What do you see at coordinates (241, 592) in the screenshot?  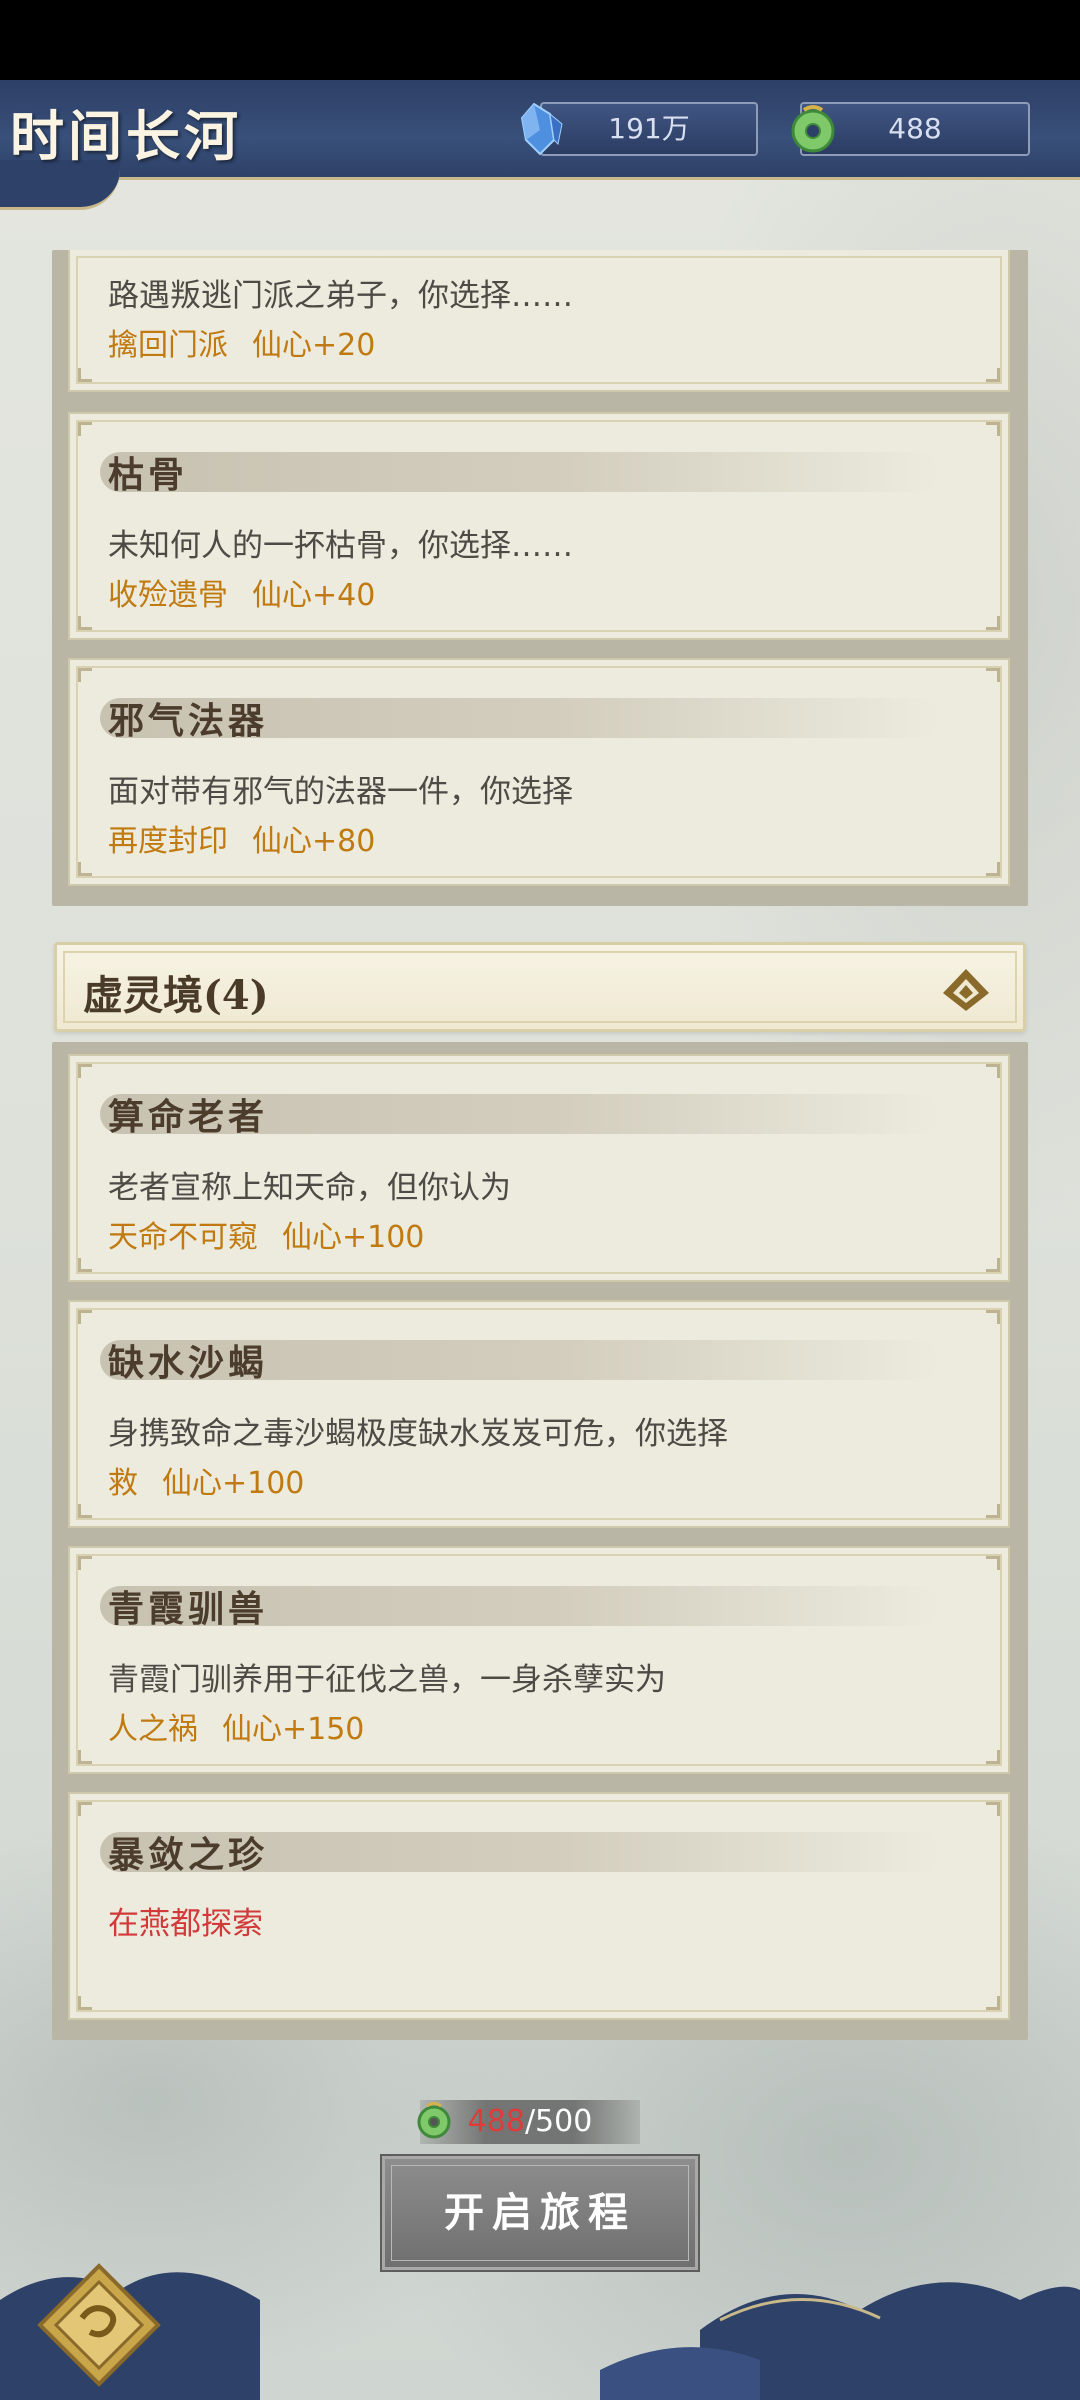 I see `event-choice: 收殓遗骨 仙心+40` at bounding box center [241, 592].